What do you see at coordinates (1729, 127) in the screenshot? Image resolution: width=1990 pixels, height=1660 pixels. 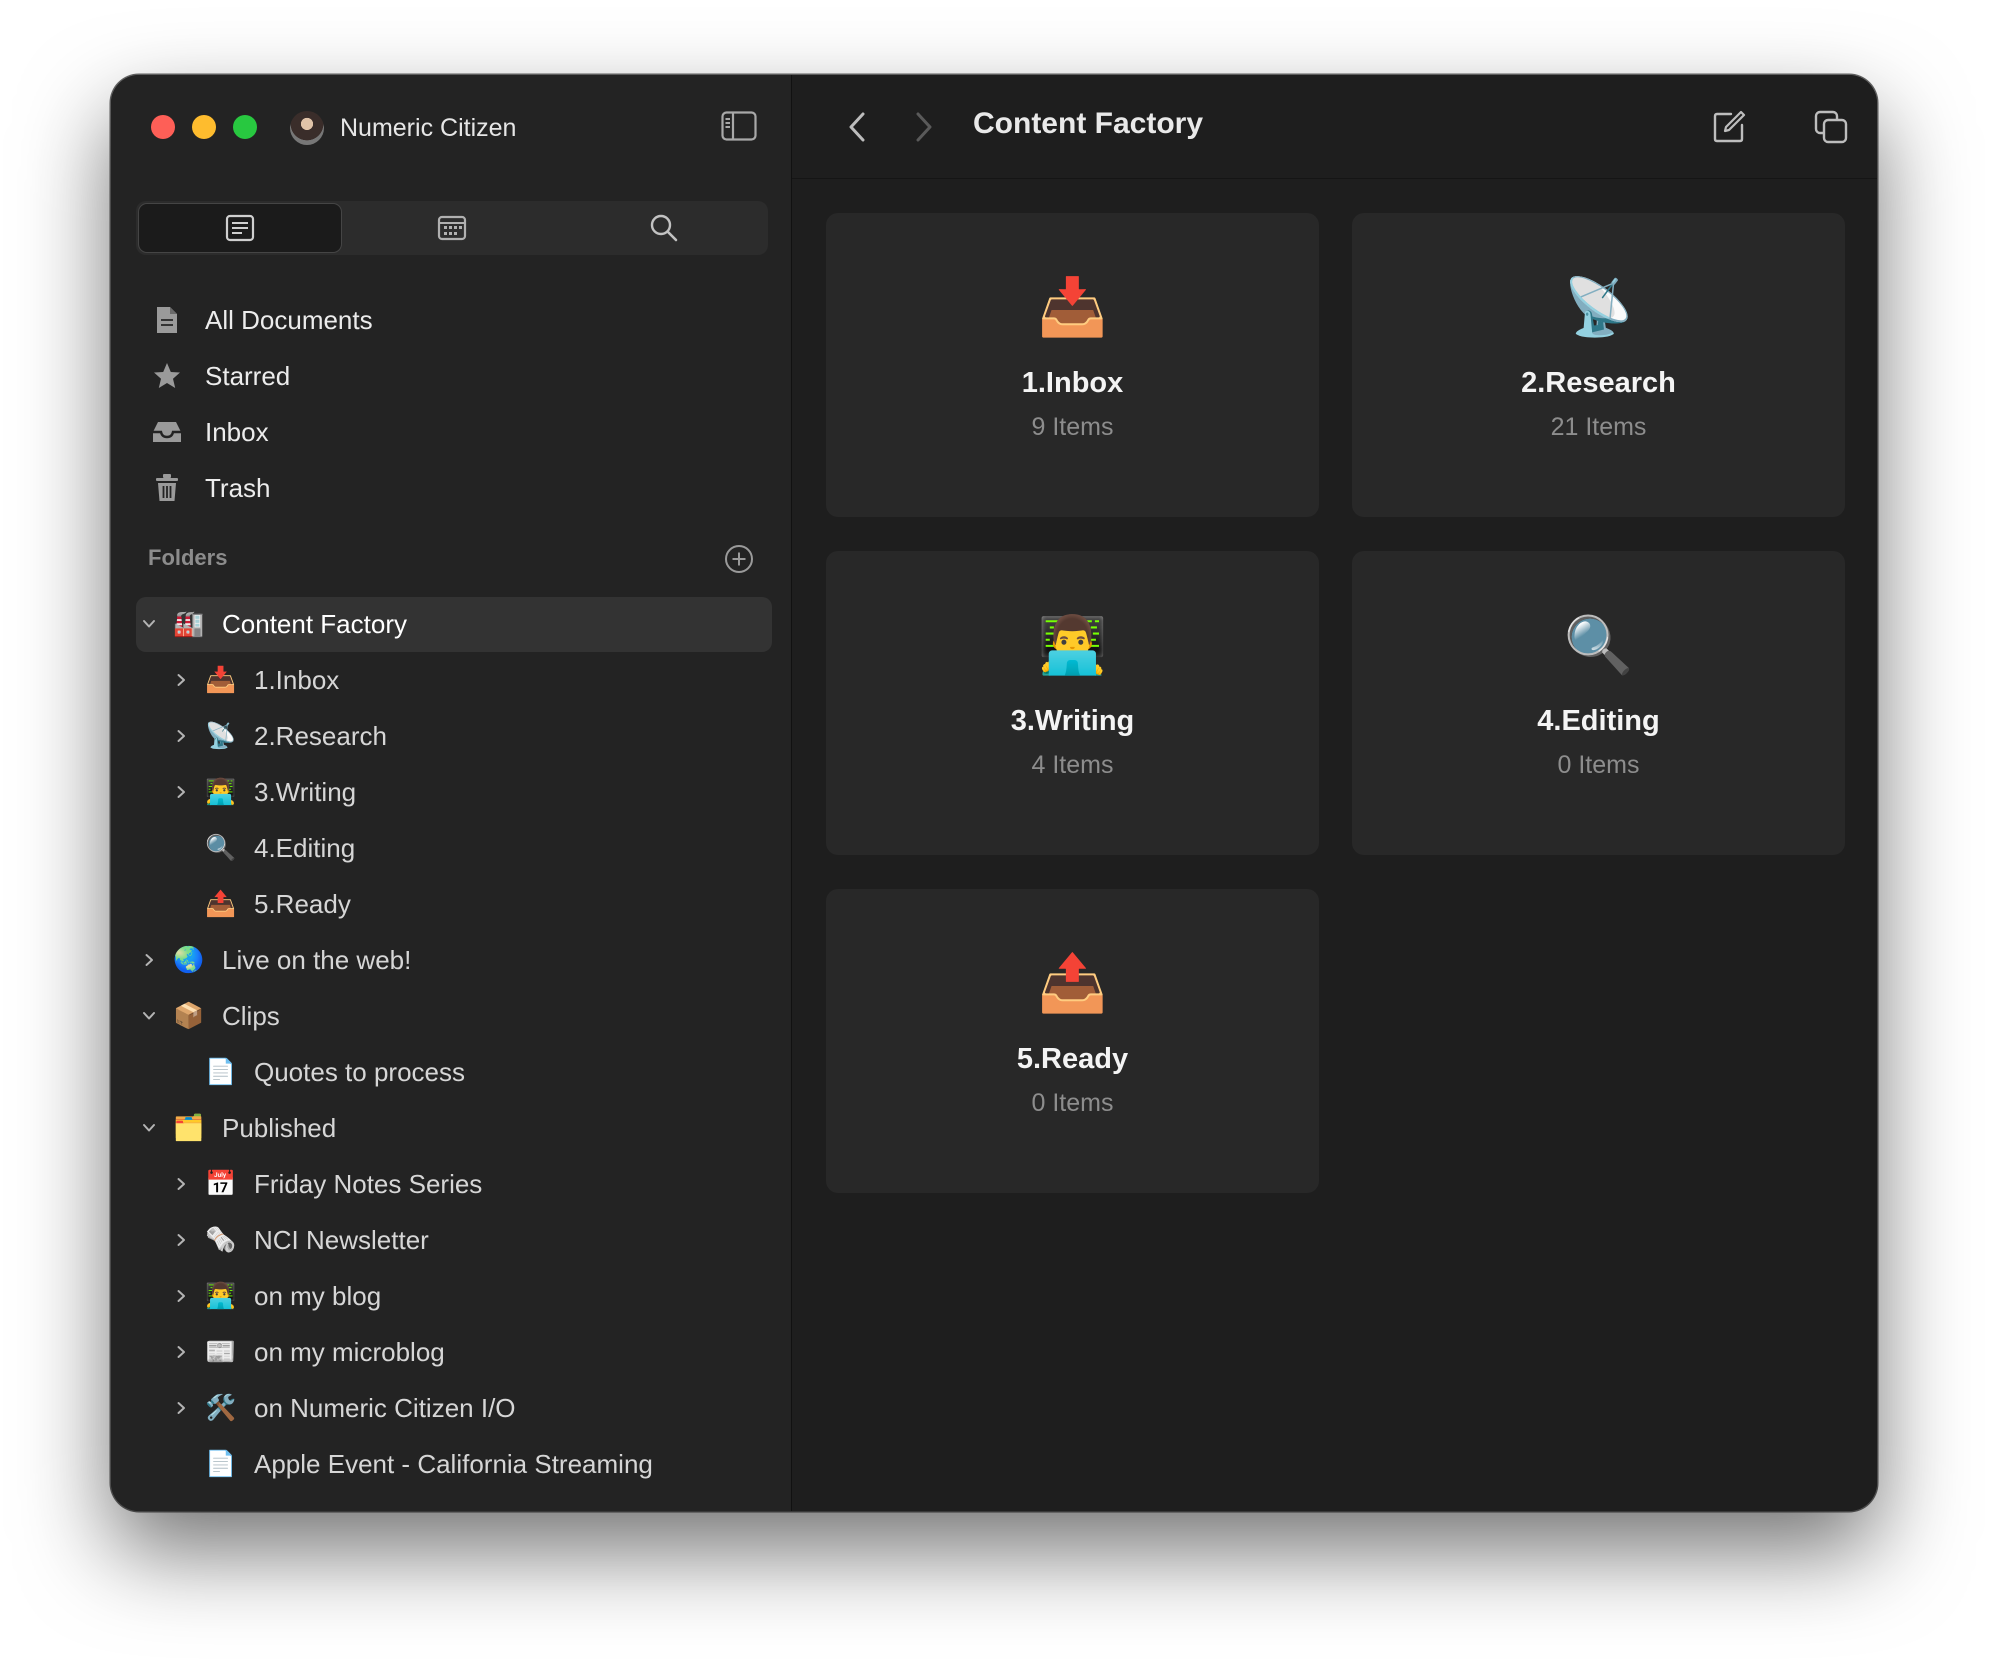 I see `compose-icon` at bounding box center [1729, 127].